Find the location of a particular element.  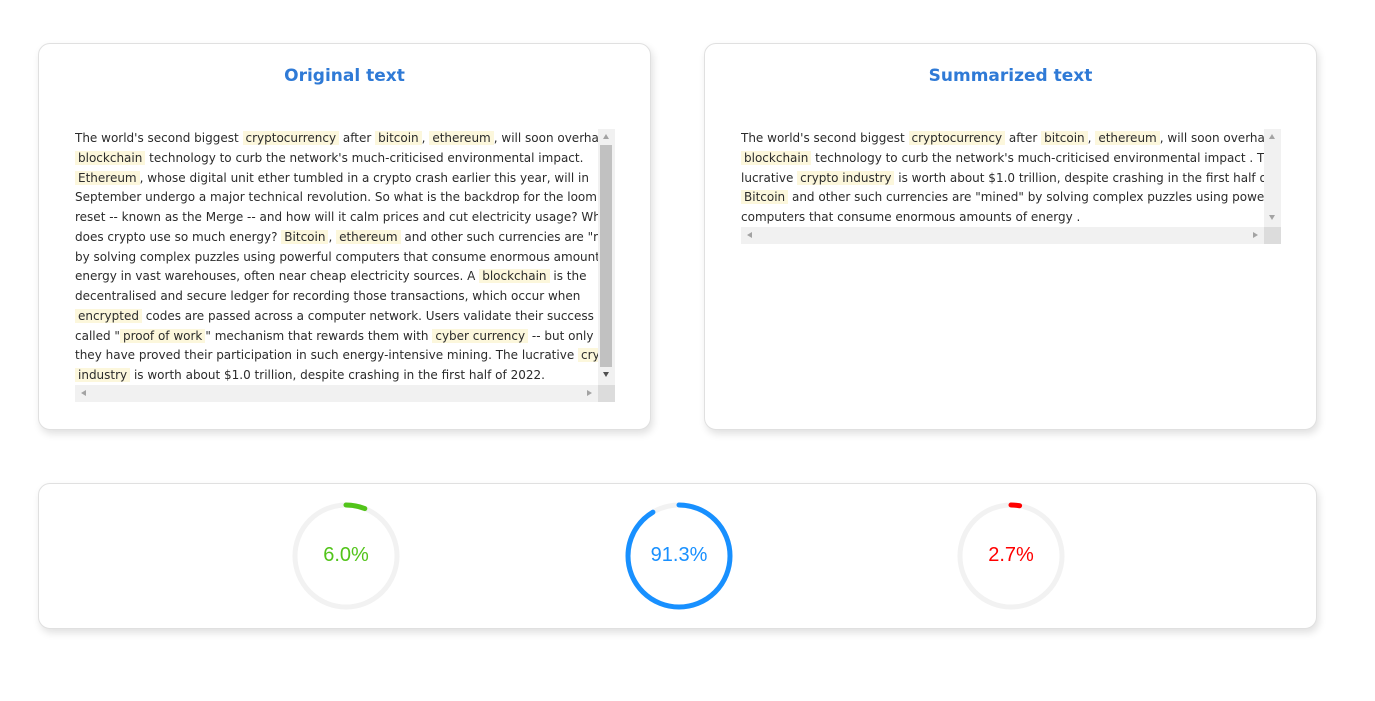

gauge-green: 6.0% is located at coordinates (346, 556).